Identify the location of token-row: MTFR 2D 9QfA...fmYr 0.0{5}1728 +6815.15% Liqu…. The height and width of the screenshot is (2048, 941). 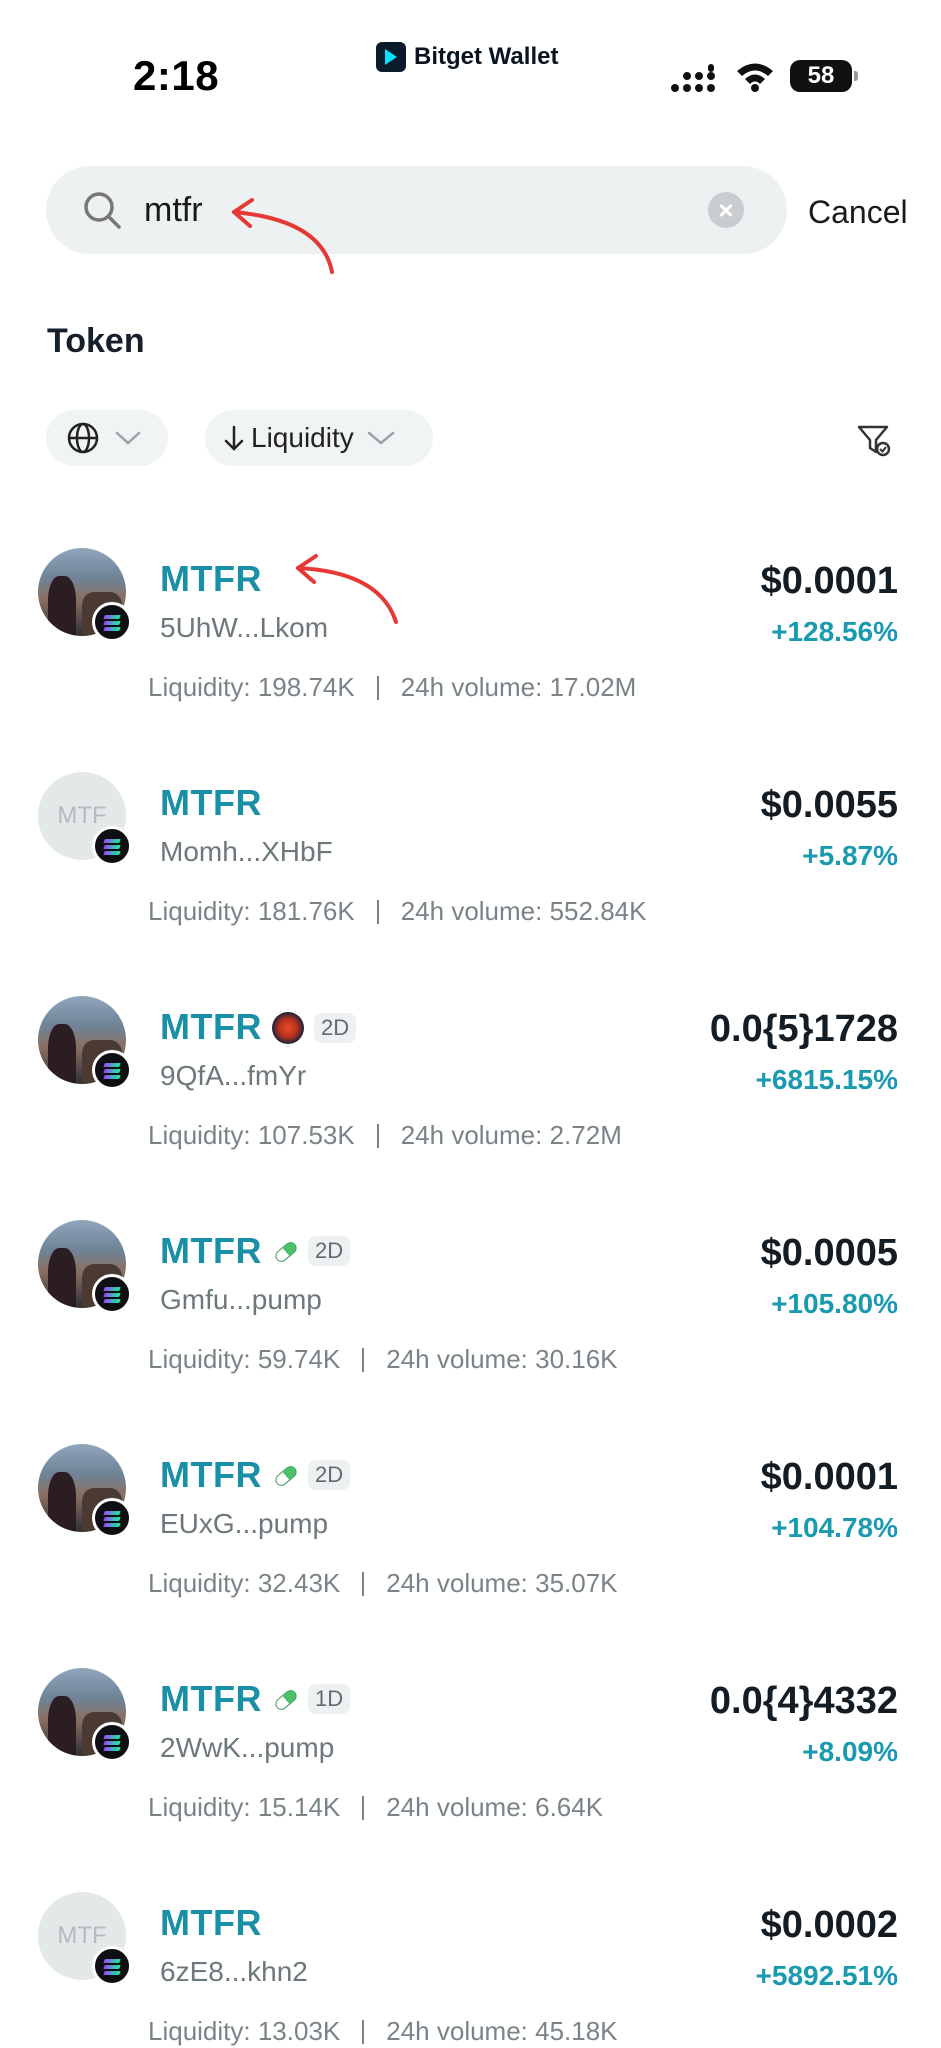
(470, 1080).